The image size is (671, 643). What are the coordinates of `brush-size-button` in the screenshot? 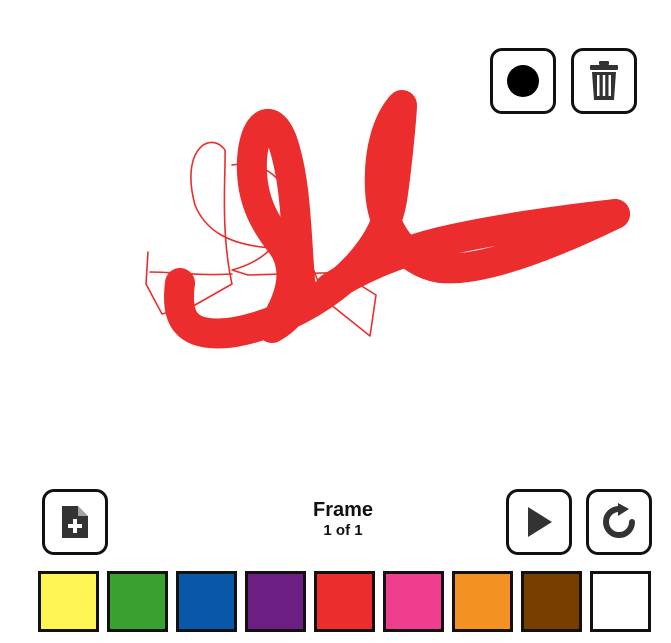 It's located at (523, 81).